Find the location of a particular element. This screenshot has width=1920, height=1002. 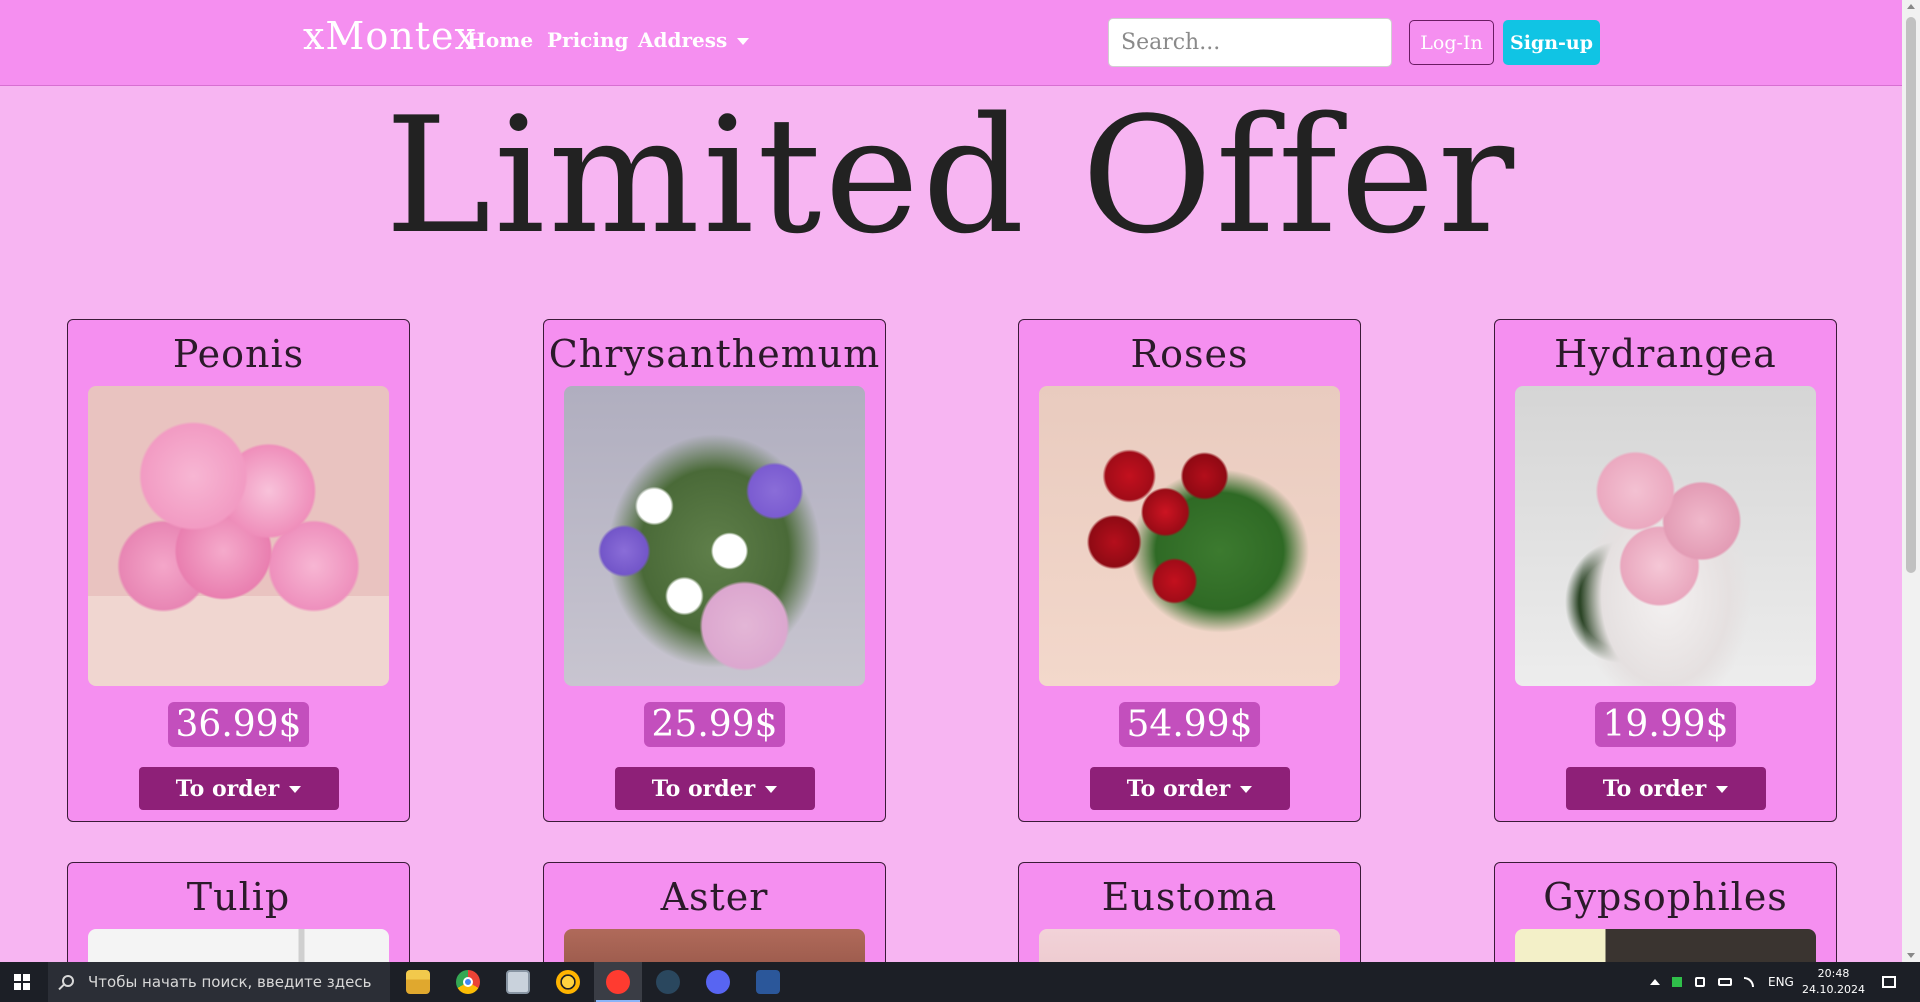

product-name: Aster is located at coordinates (714, 897).